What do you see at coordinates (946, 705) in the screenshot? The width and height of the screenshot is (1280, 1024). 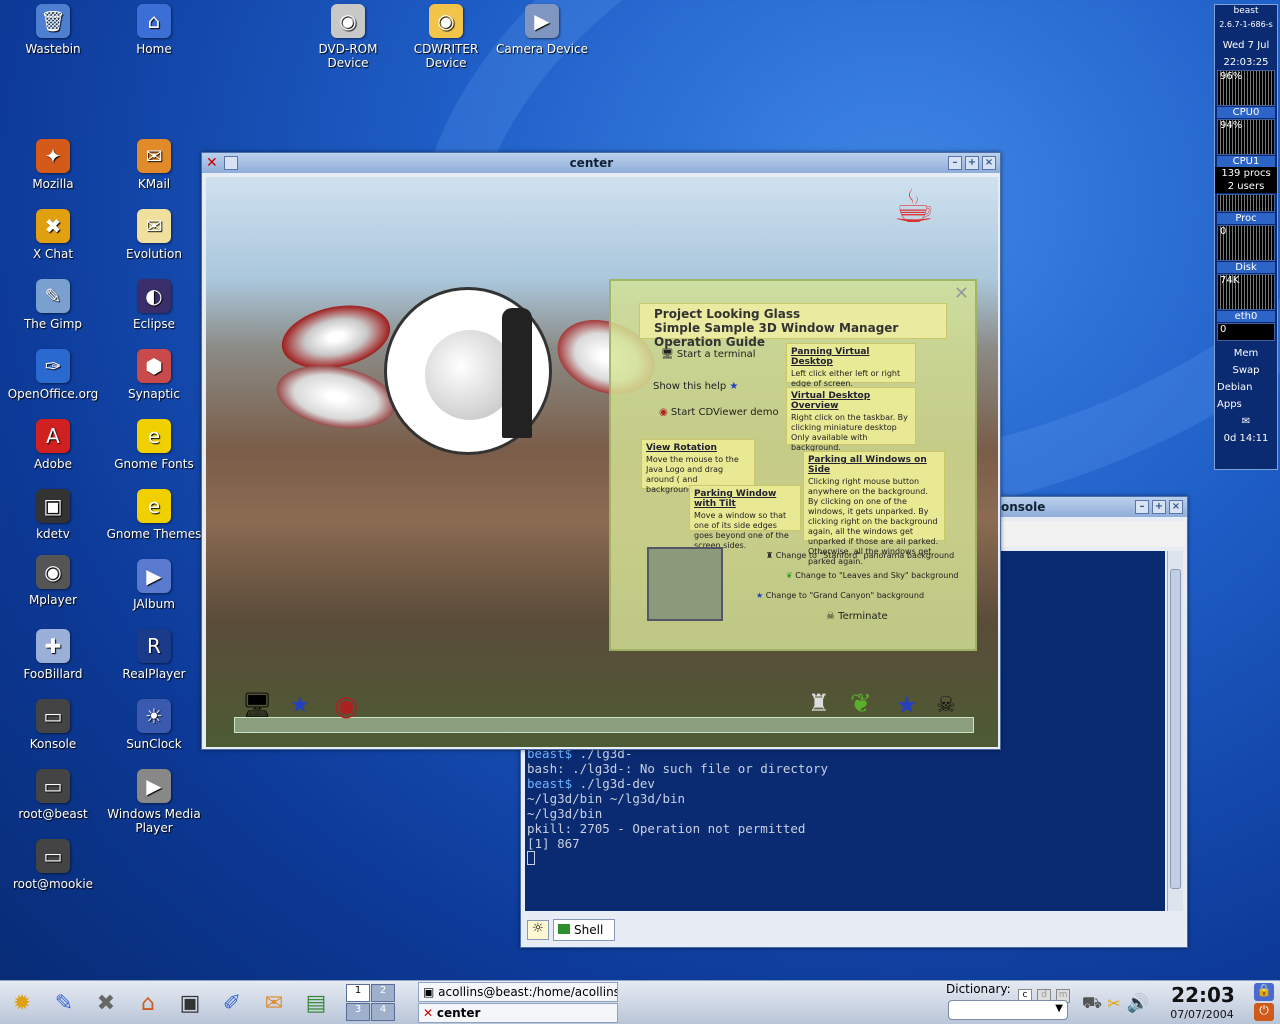 I see `lg3d-skull-icon: ☠` at bounding box center [946, 705].